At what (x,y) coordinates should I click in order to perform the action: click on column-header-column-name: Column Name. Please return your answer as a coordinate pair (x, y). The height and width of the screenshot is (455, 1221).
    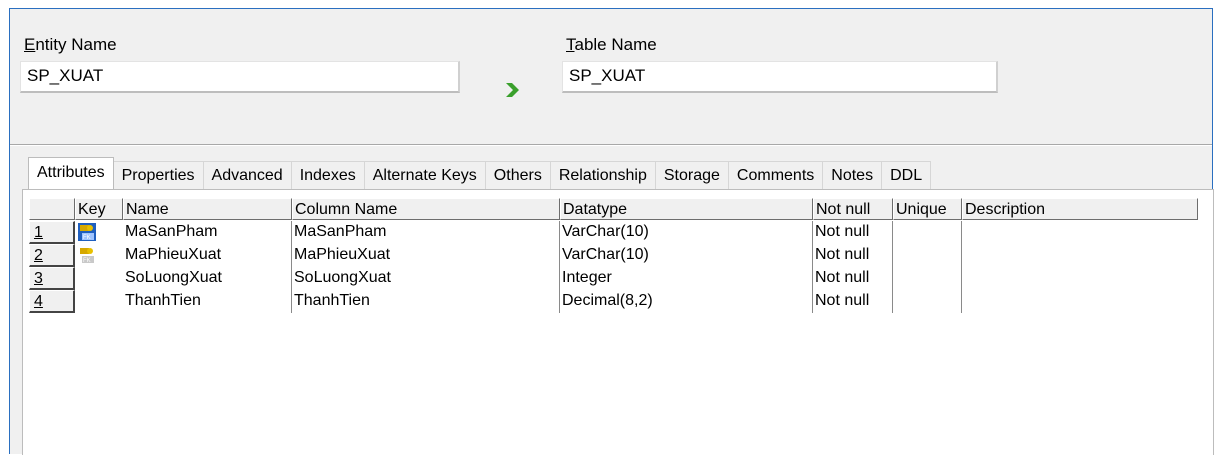
    Looking at the image, I should click on (426, 209).